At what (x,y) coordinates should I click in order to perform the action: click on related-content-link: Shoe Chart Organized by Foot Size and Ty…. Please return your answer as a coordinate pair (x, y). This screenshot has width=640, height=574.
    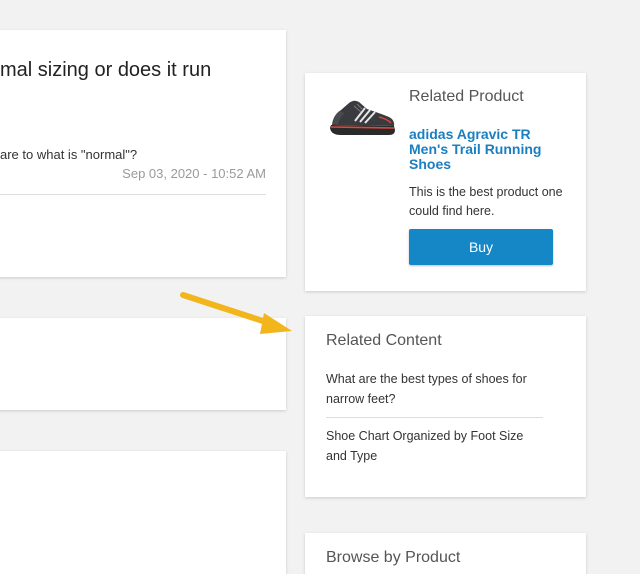
    Looking at the image, I should click on (436, 446).